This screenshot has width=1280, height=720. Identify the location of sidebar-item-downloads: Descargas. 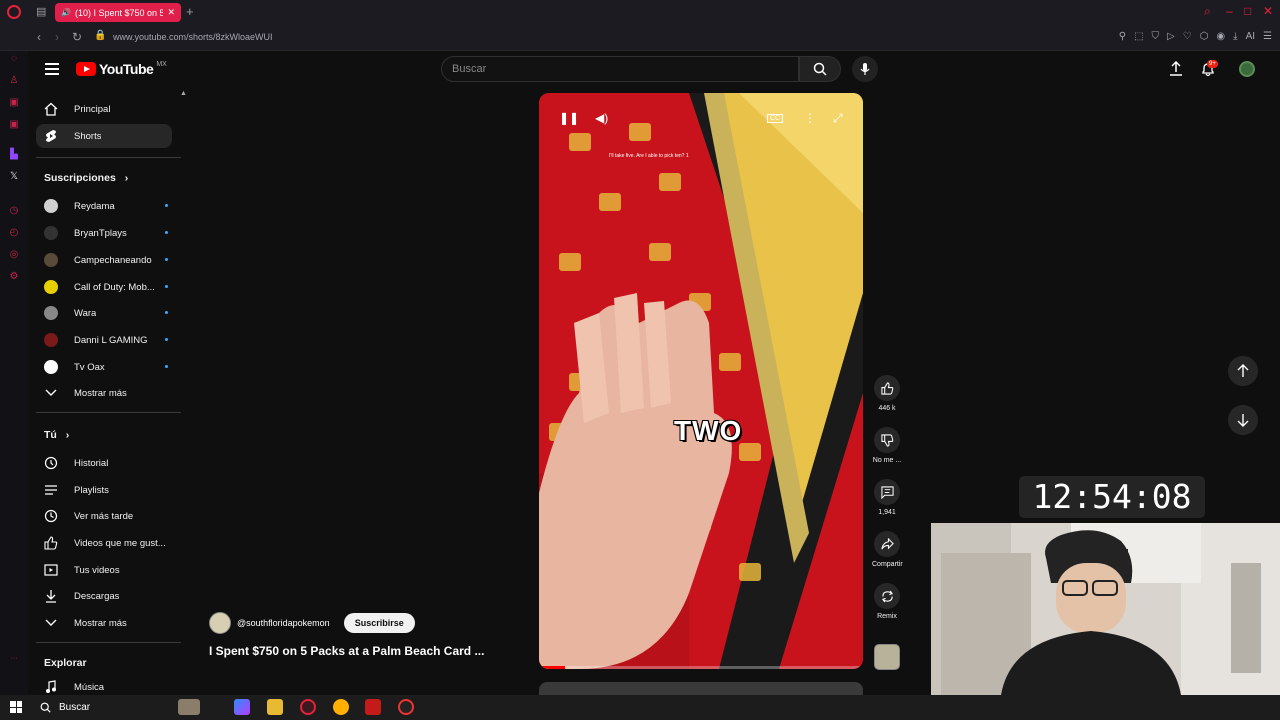
(104, 596).